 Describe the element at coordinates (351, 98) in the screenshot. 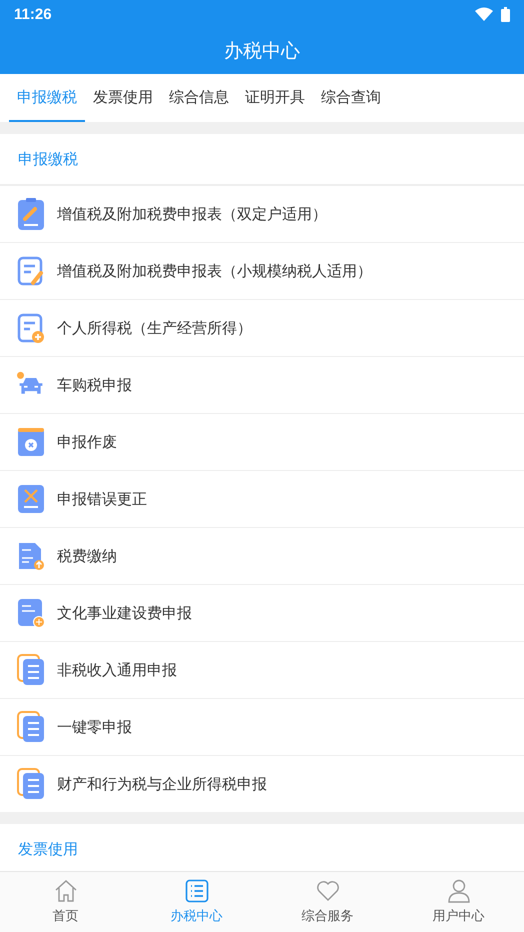

I see `tab: 综合查询` at that location.